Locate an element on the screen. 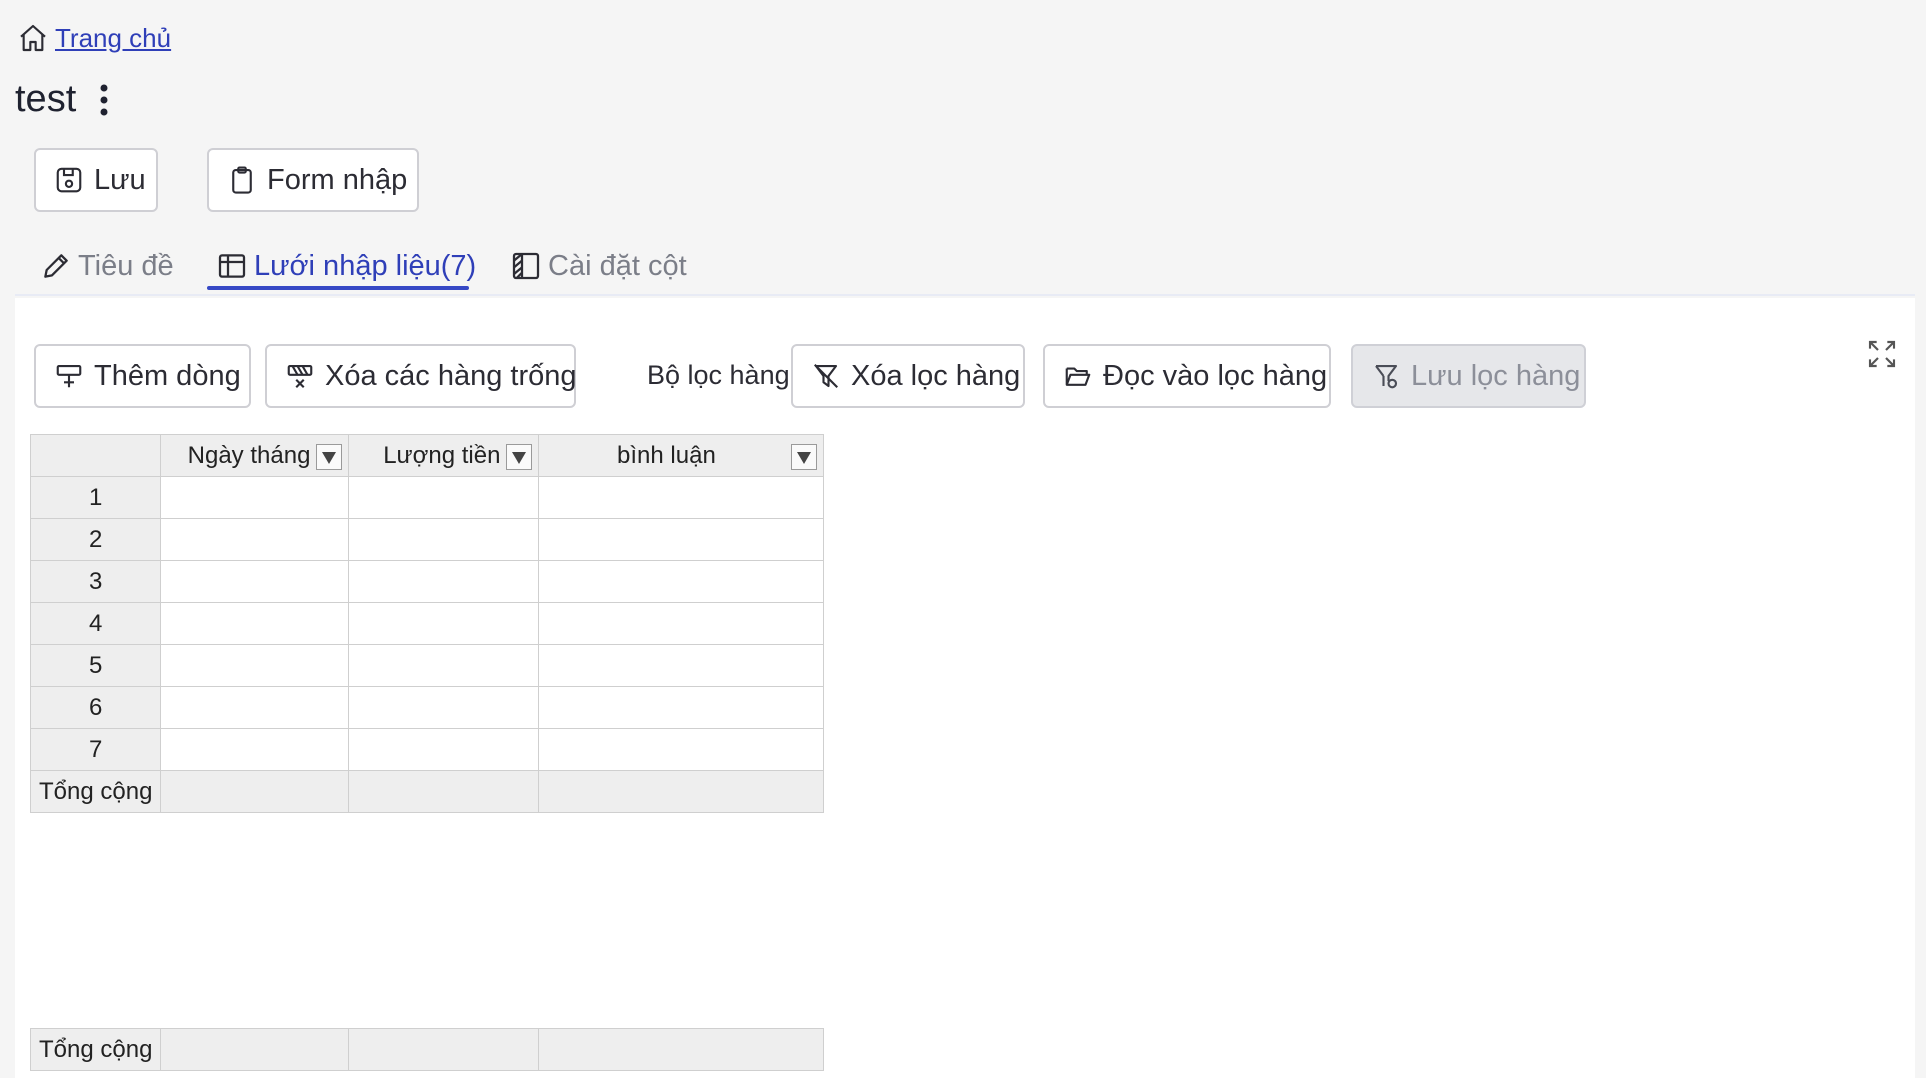  load-filter-label: Đọc vào lọc hàng is located at coordinates (1215, 375).